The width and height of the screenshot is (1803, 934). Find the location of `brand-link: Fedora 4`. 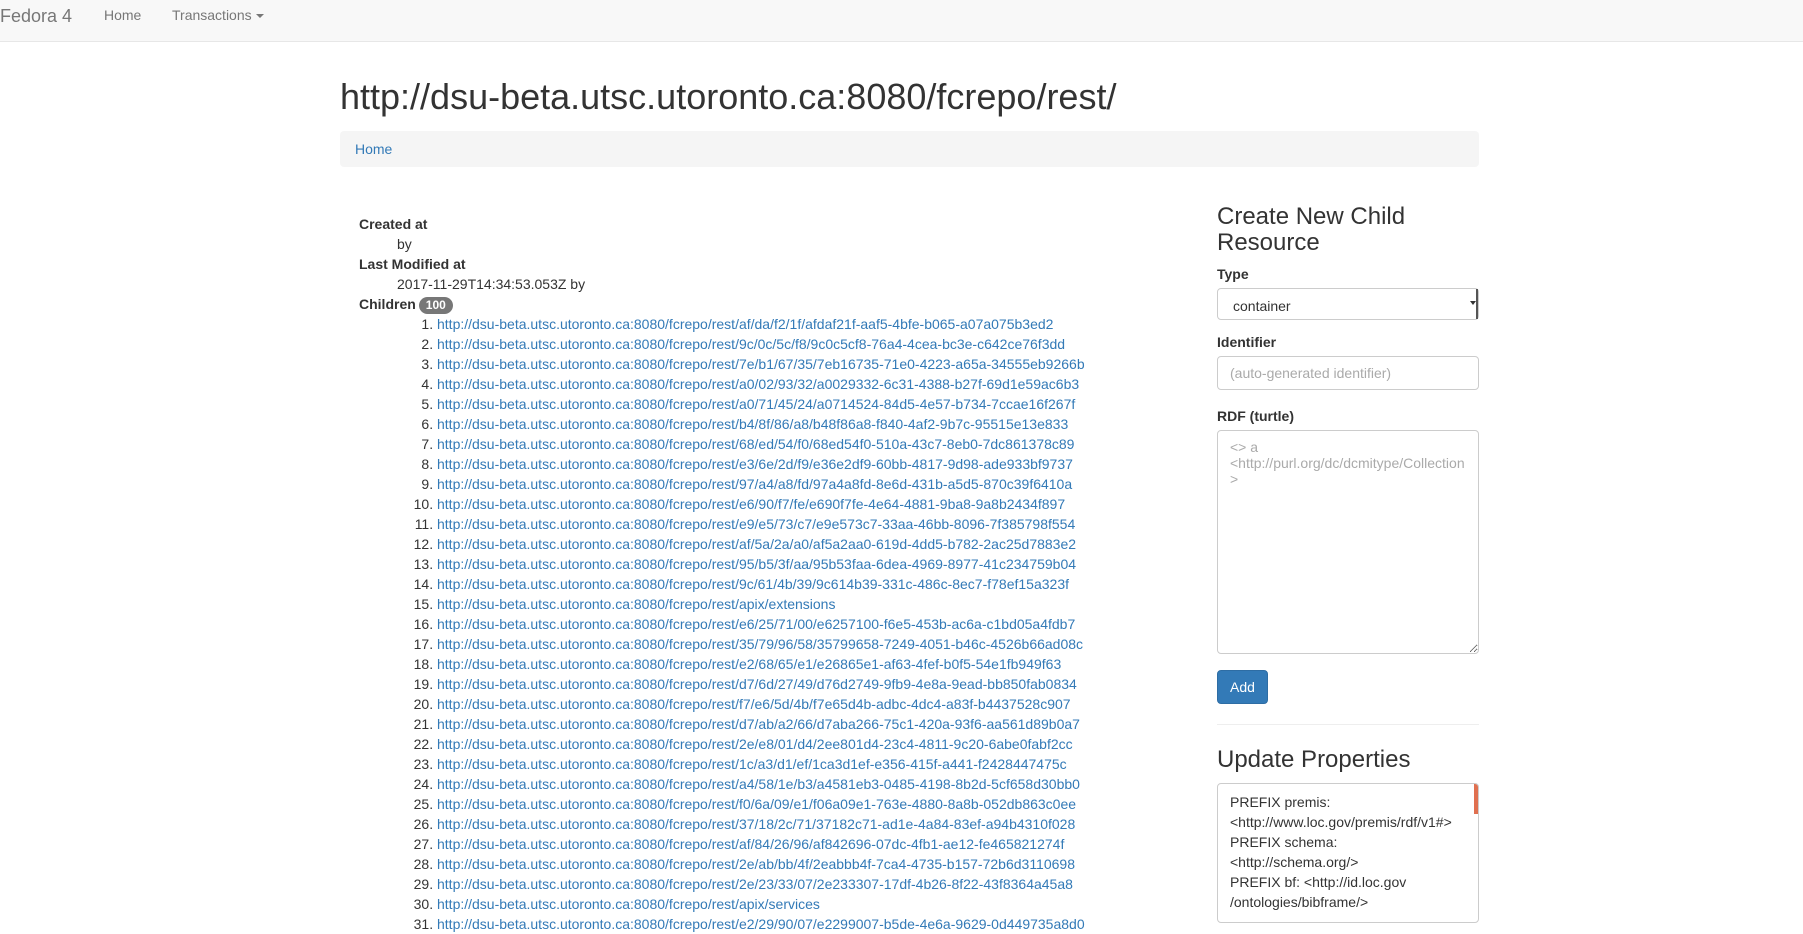

brand-link: Fedora 4 is located at coordinates (36, 16).